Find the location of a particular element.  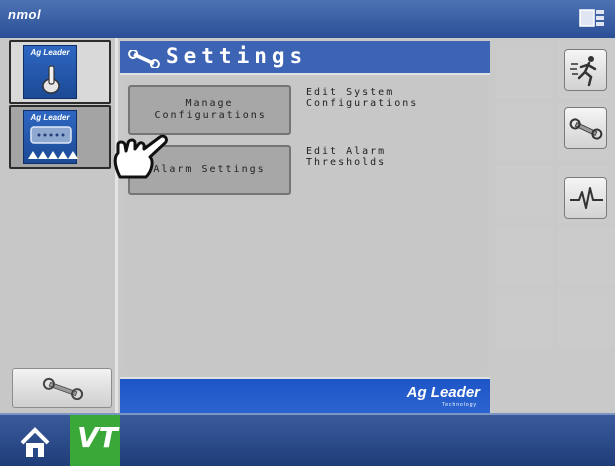

right-tool-grid is located at coordinates (555, 194).